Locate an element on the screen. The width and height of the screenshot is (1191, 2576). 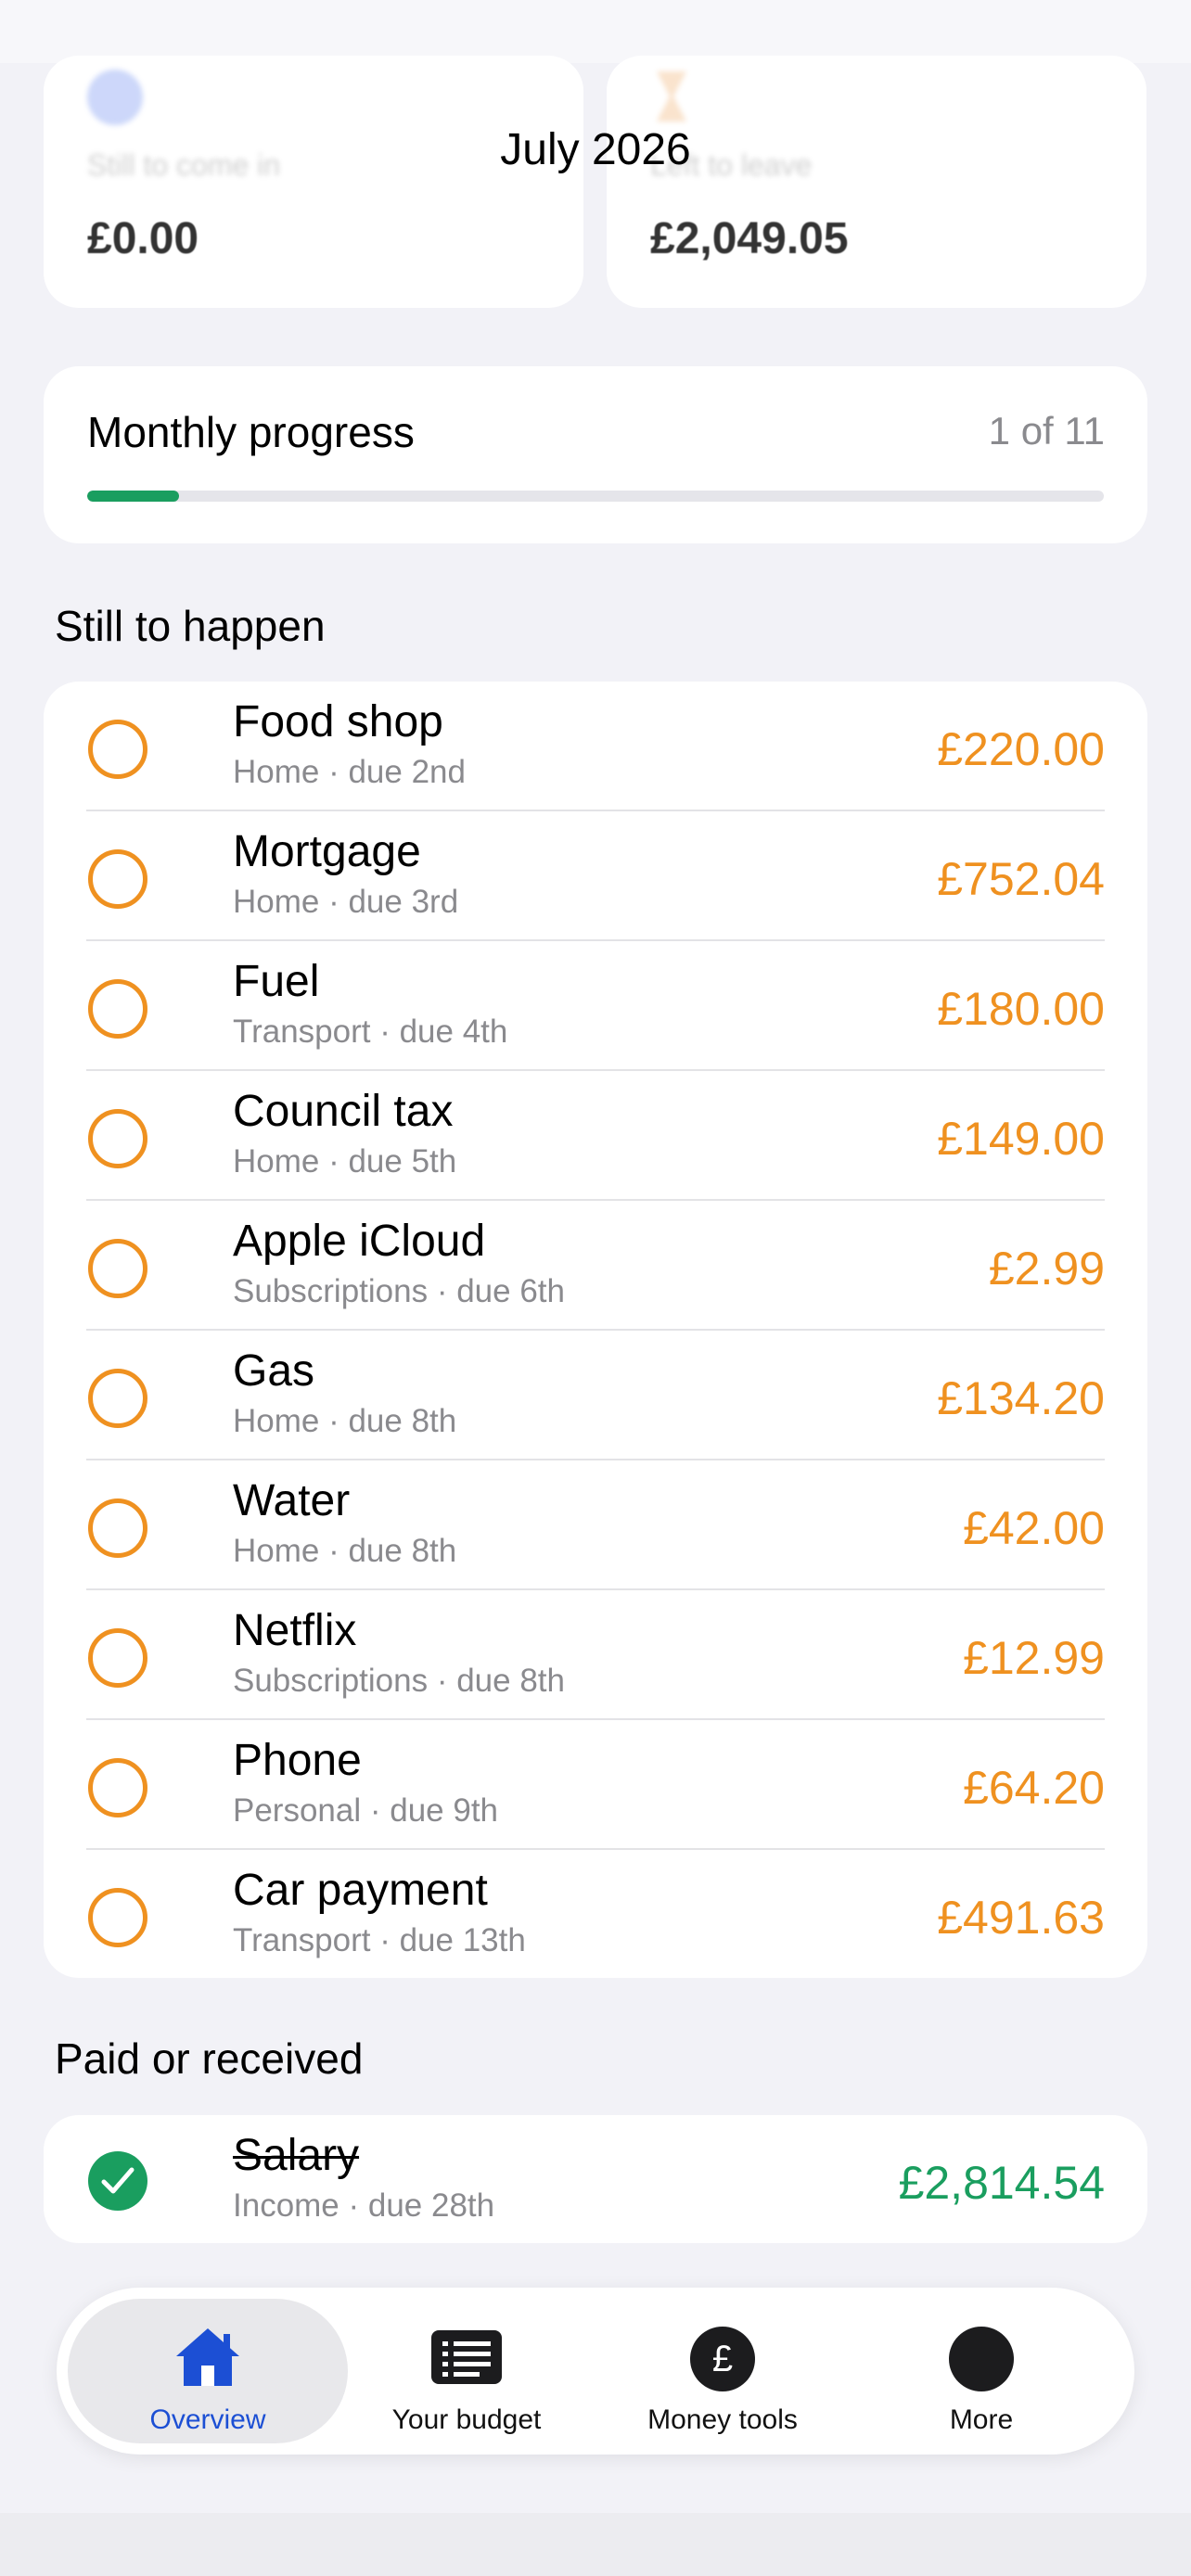
list-item: Car payment Transport · due 13th £491.63 is located at coordinates (595, 1915).